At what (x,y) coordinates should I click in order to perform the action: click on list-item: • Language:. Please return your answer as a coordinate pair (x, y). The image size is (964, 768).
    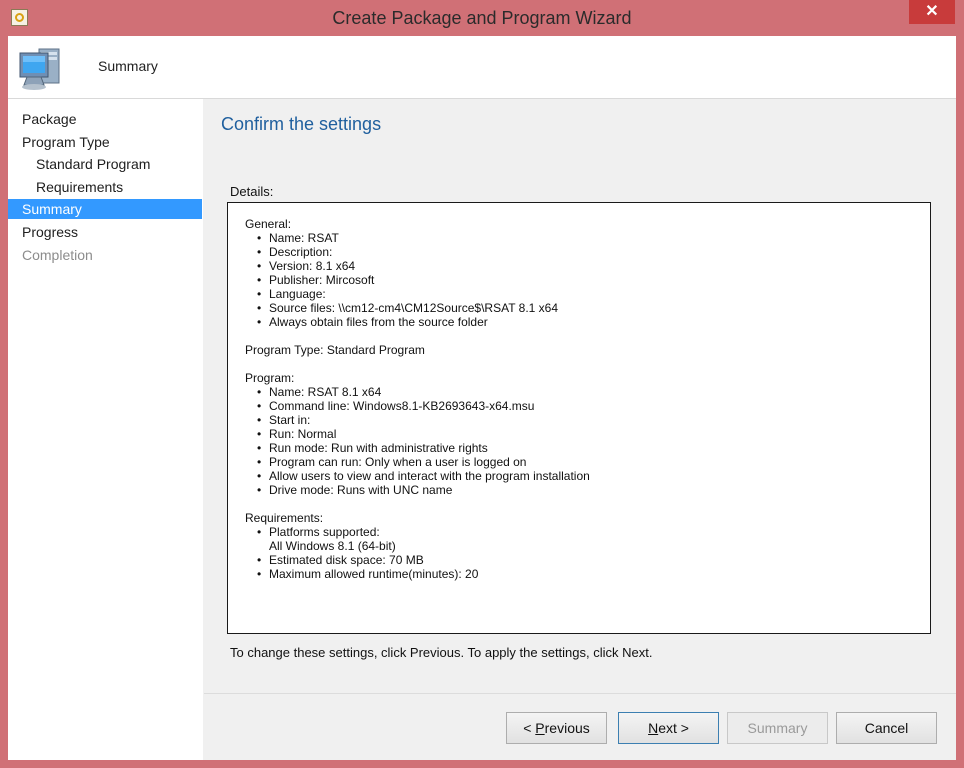
    Looking at the image, I should click on (291, 294).